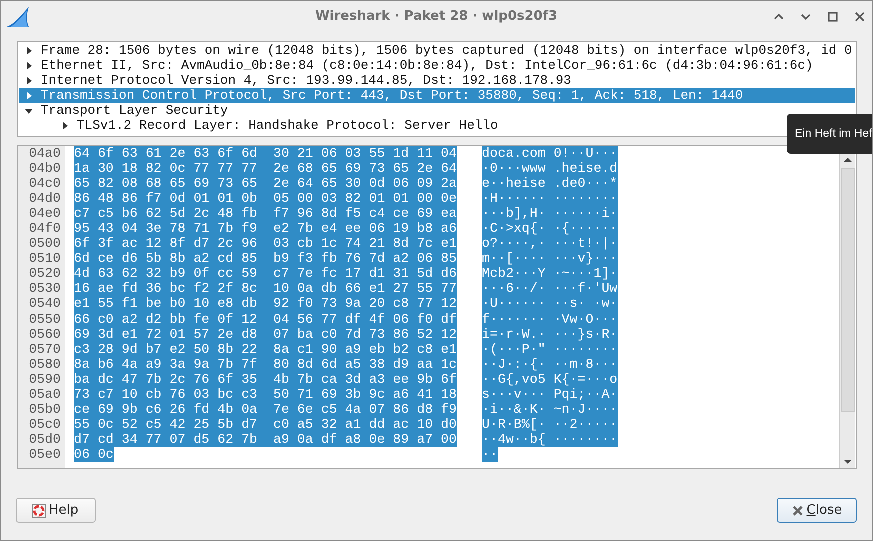  What do you see at coordinates (45, 274) in the screenshot?
I see `offset-label: 0520` at bounding box center [45, 274].